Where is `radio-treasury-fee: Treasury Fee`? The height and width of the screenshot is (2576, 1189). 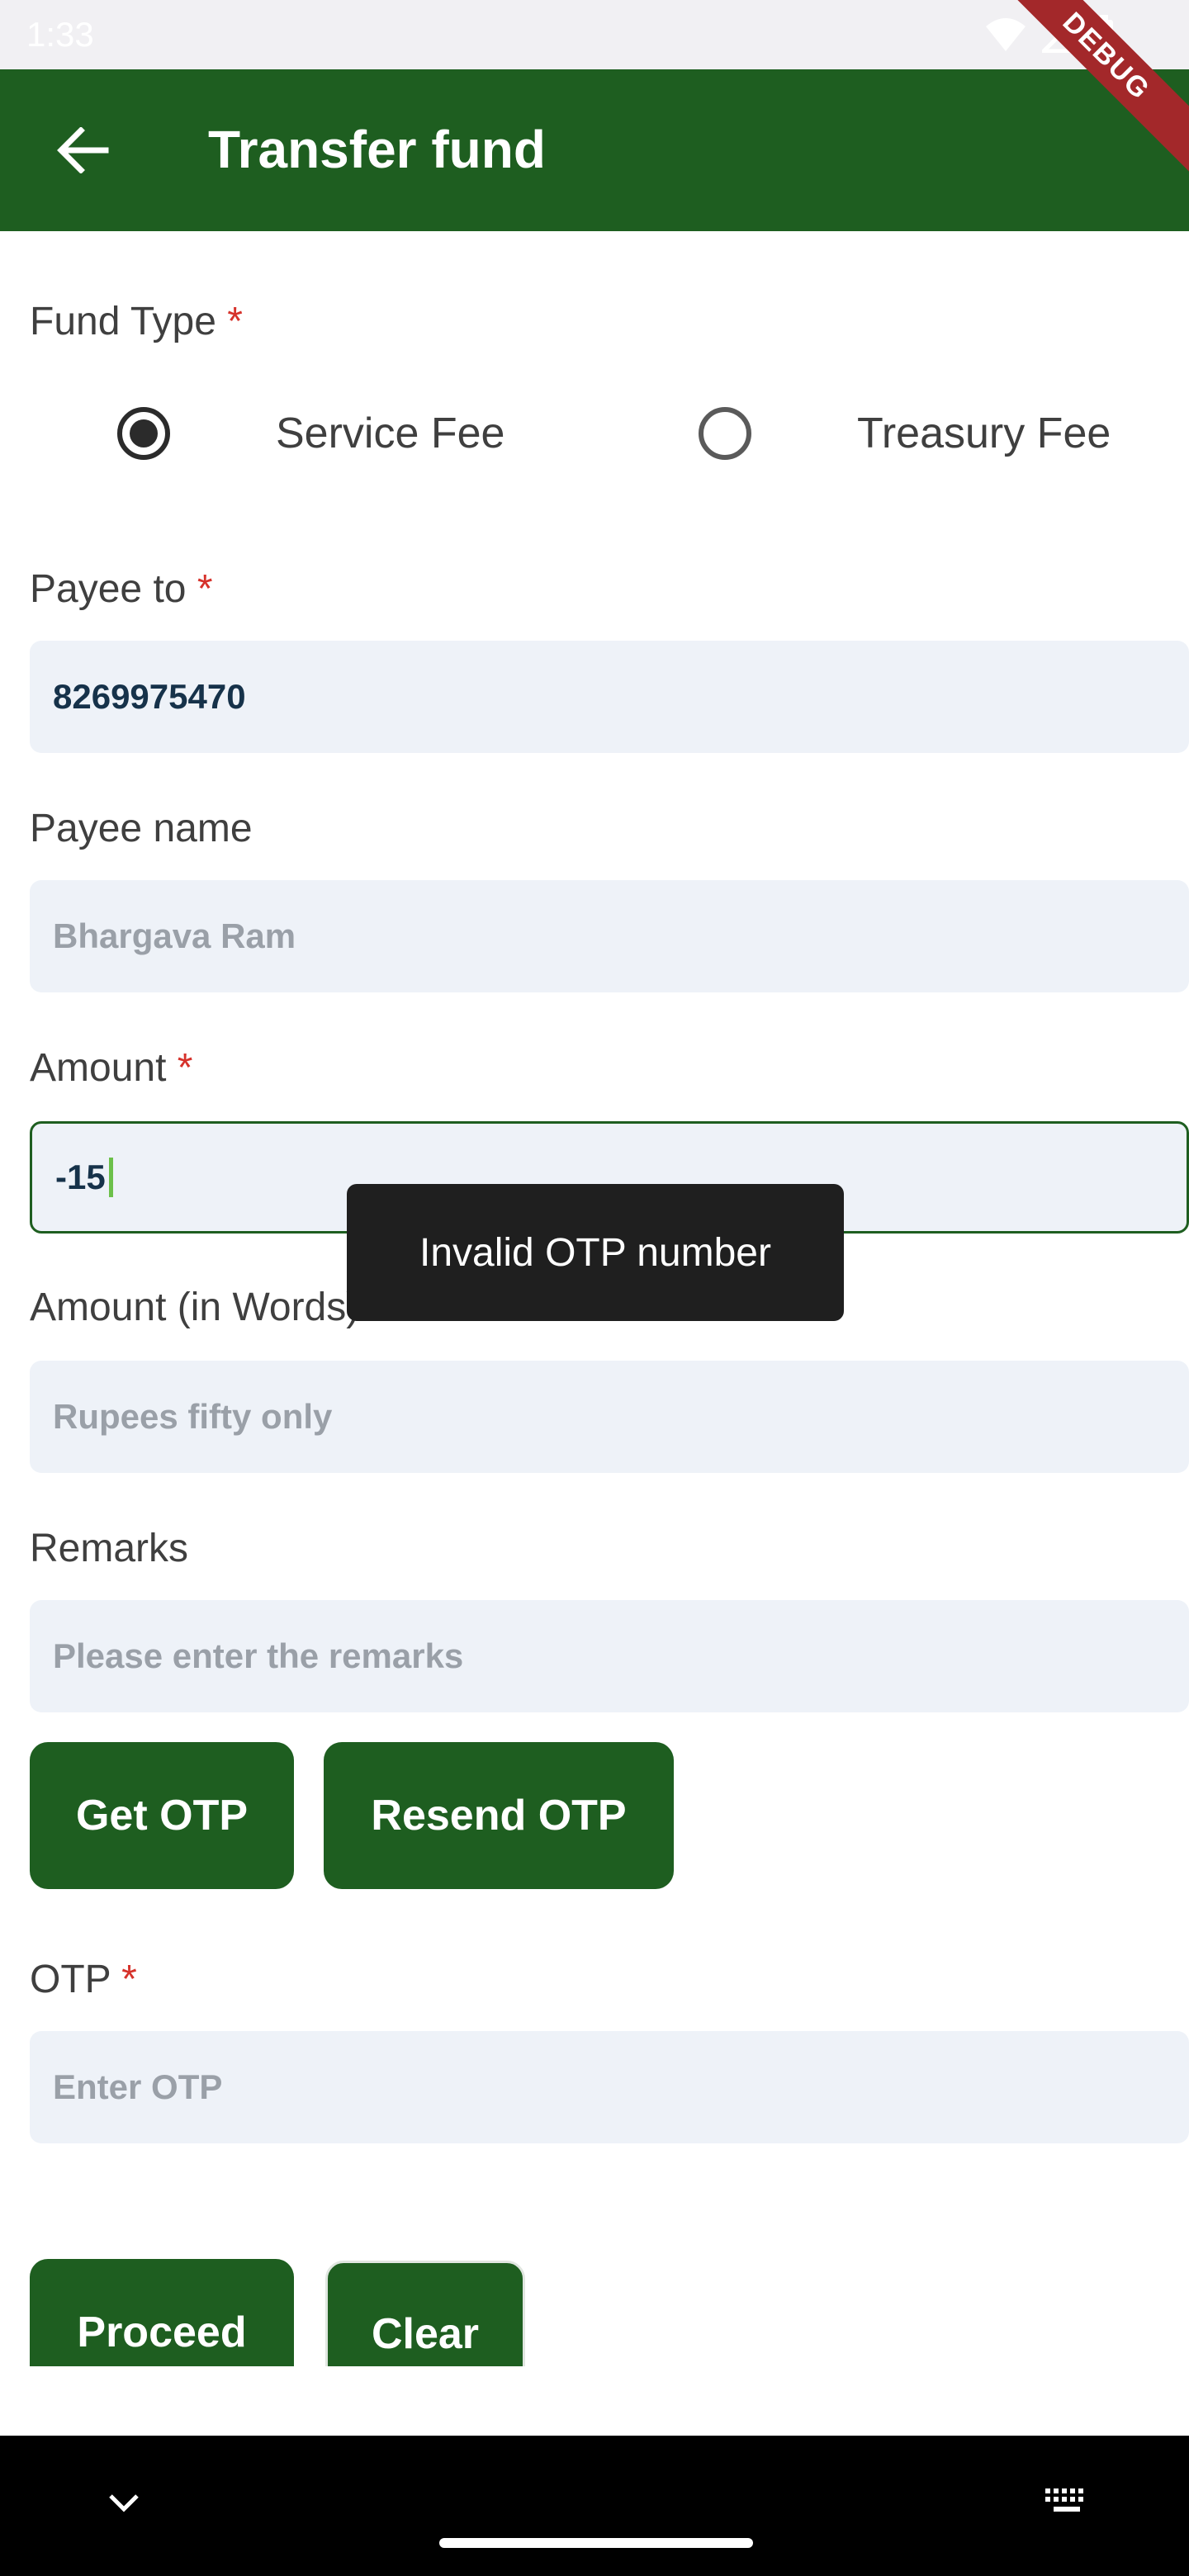
radio-treasury-fee: Treasury Fee is located at coordinates (905, 433).